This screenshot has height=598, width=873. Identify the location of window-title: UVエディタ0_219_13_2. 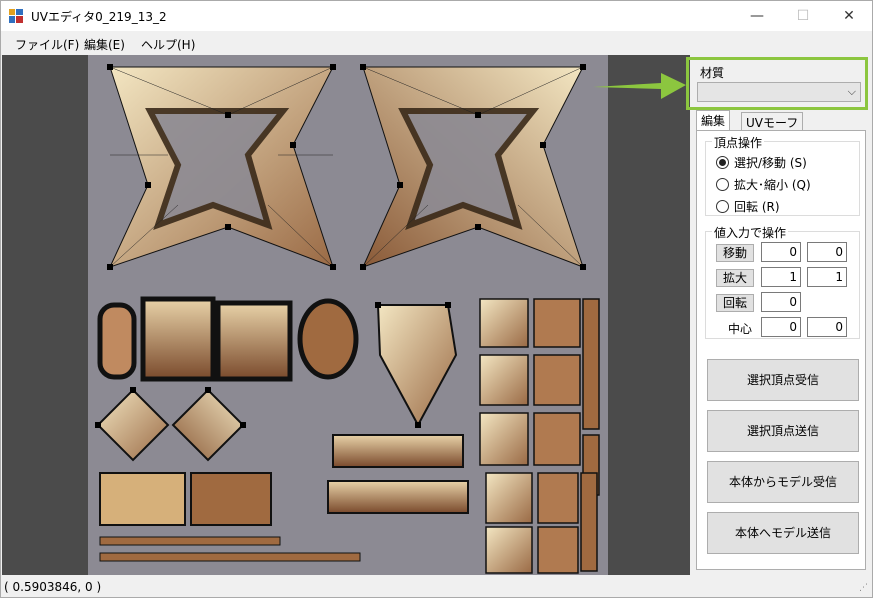
(99, 17).